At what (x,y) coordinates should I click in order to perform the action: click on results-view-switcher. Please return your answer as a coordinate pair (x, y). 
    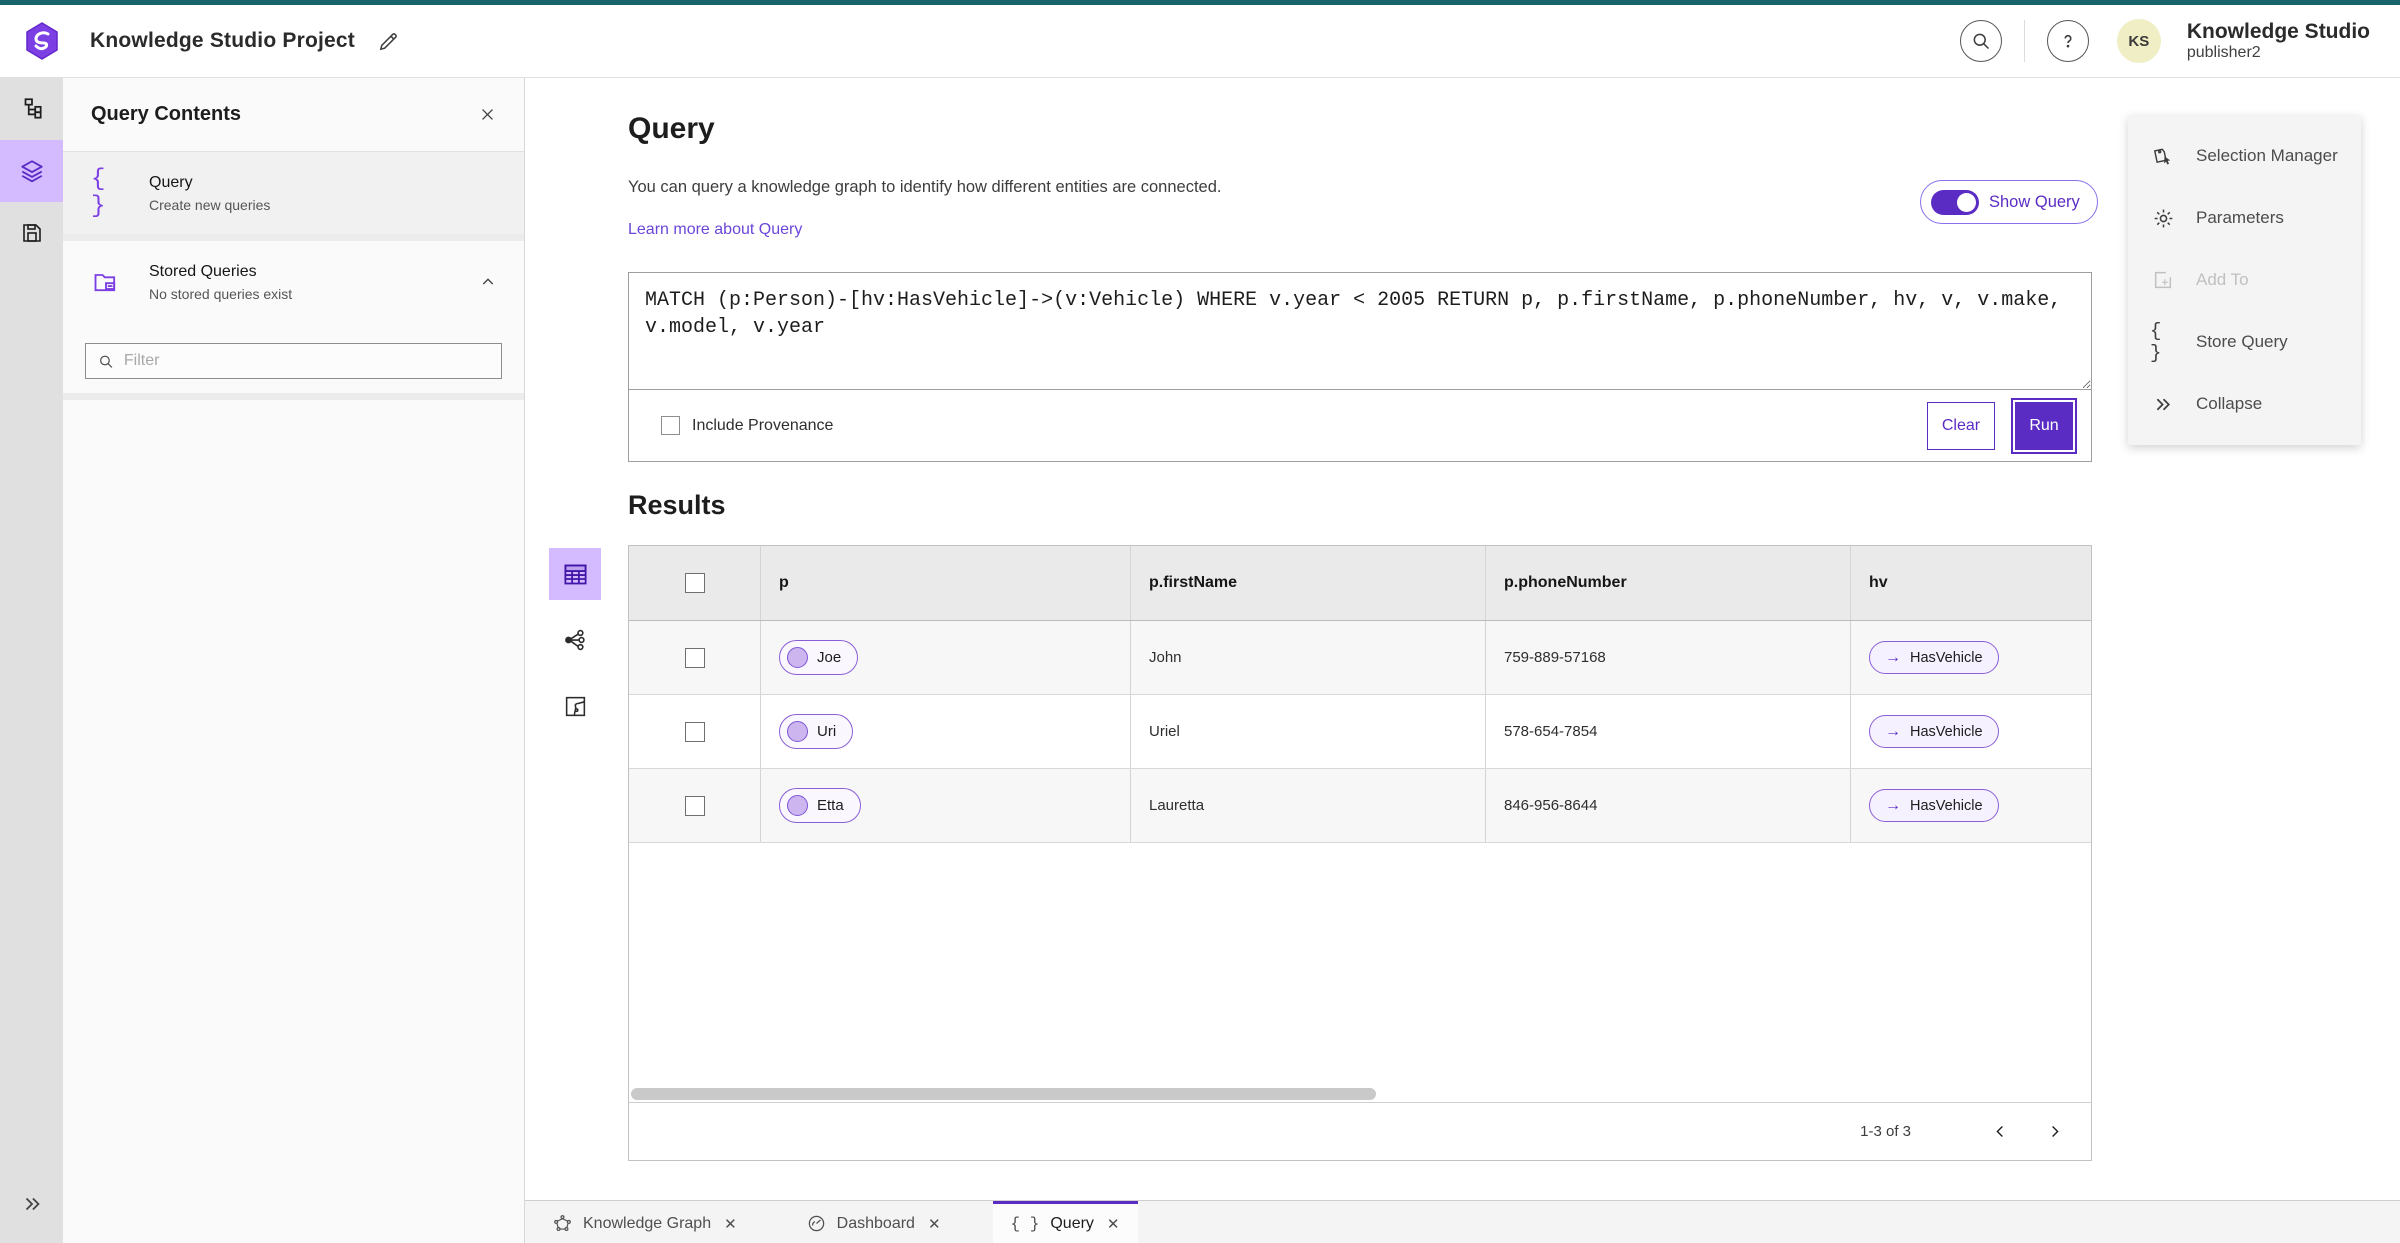
    Looking at the image, I should click on (575, 640).